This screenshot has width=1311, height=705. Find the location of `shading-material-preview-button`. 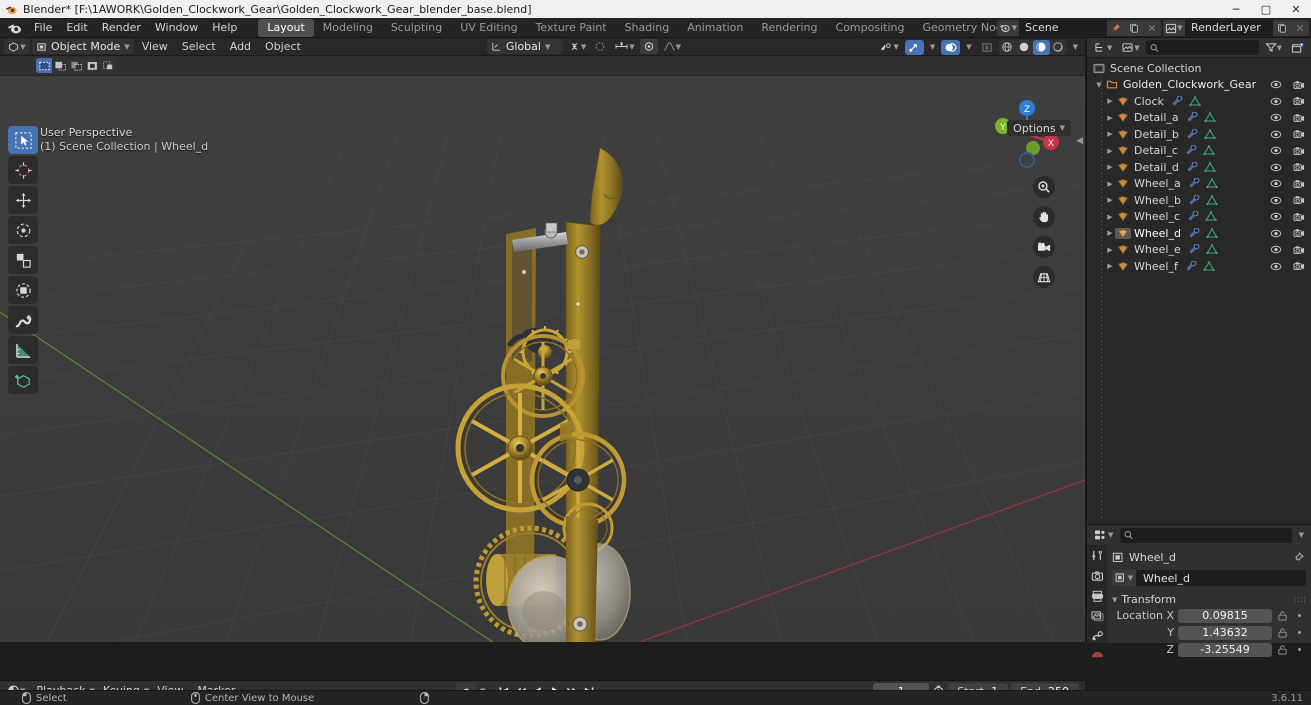

shading-material-preview-button is located at coordinates (1041, 47).